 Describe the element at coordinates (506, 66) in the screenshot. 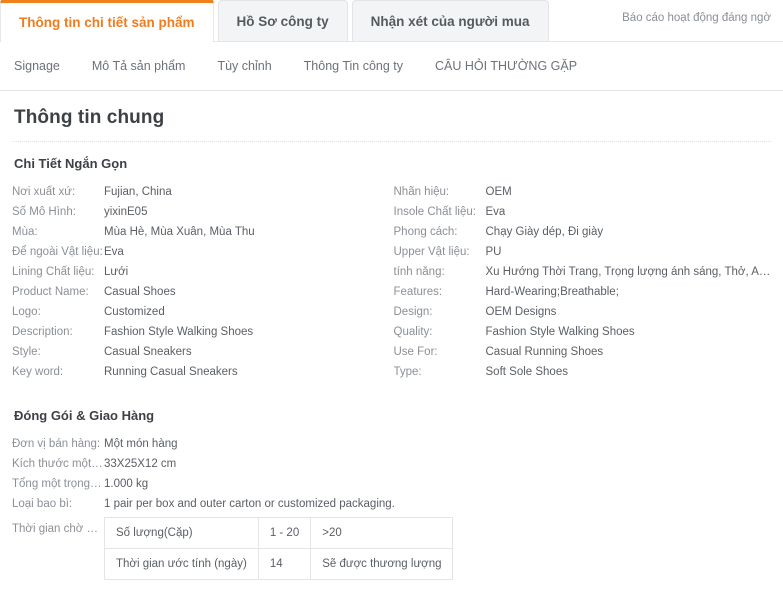

I see `nav-item-faq: CÂU HỎI THƯỜNG GẶP` at that location.